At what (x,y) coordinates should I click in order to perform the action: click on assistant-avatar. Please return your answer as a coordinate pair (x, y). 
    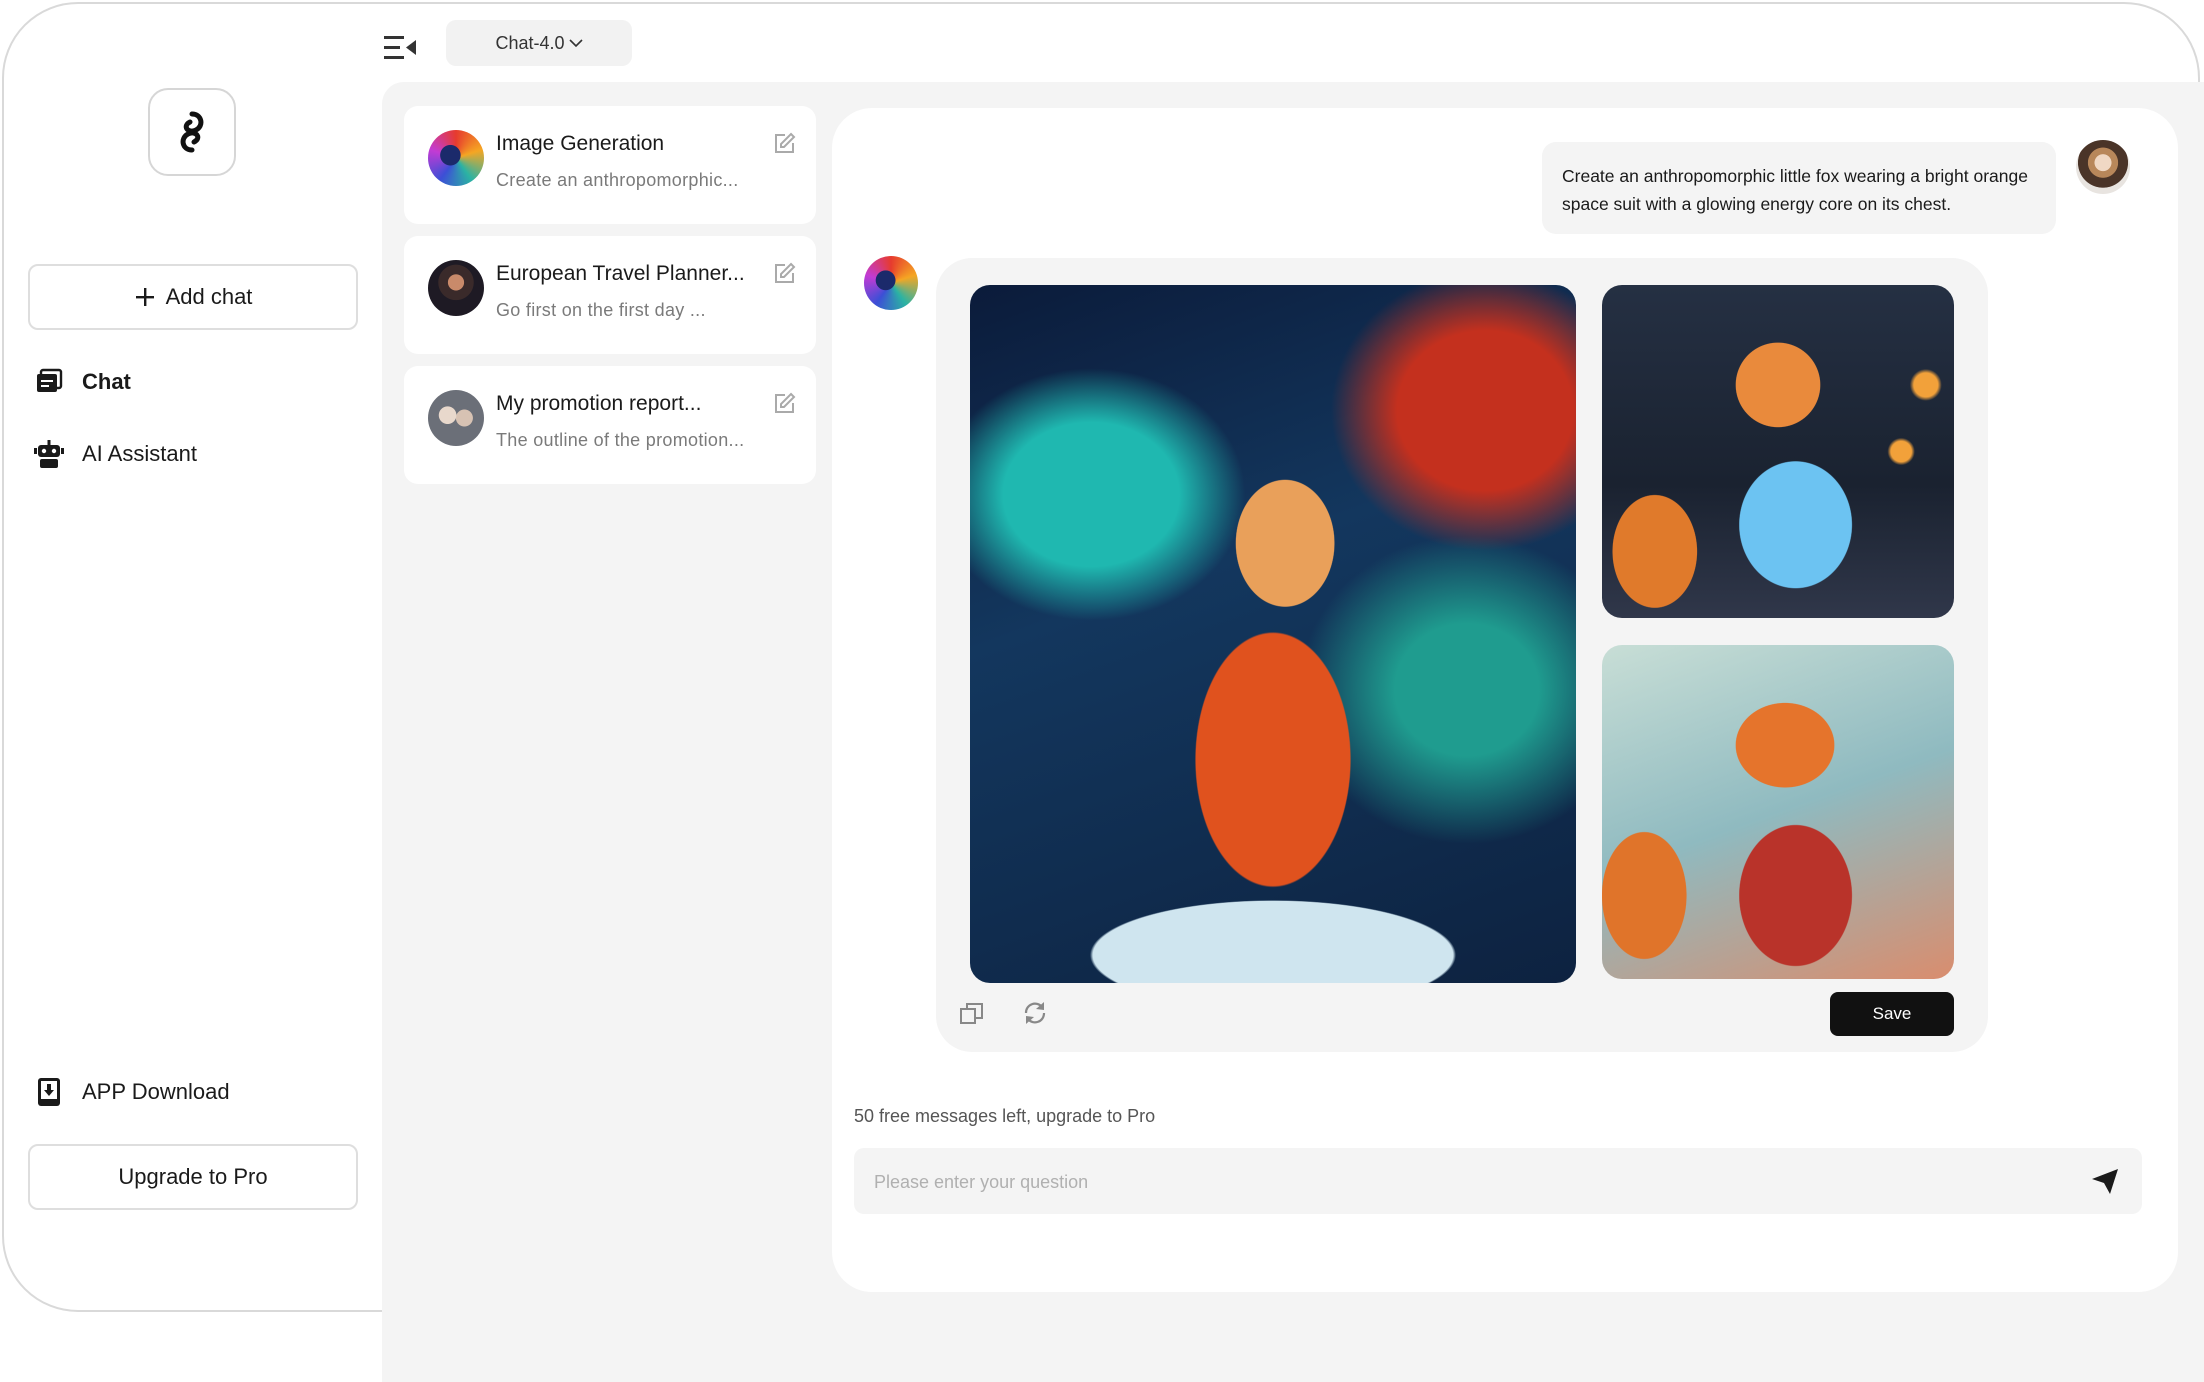
    Looking at the image, I should click on (891, 283).